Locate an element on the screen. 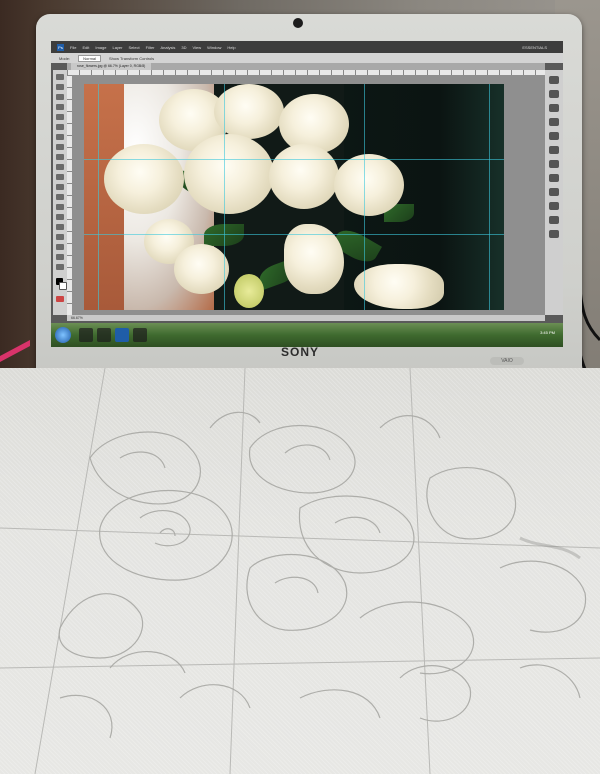  quick-mask-icon is located at coordinates (60, 299).